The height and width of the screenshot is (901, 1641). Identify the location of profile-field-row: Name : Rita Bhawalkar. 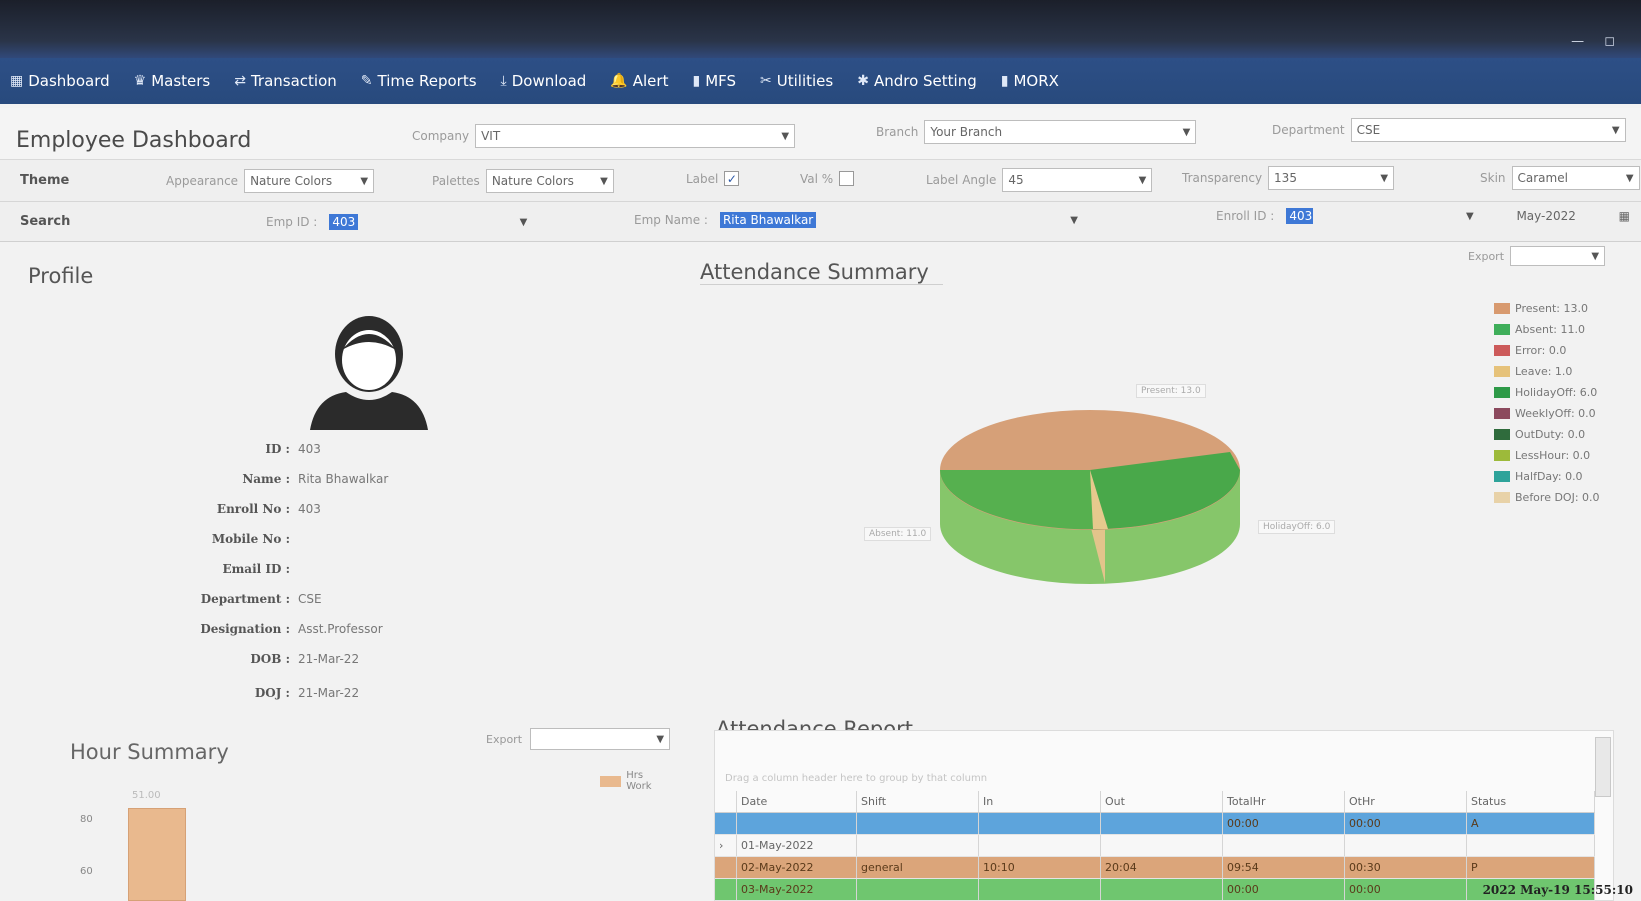
(315, 479).